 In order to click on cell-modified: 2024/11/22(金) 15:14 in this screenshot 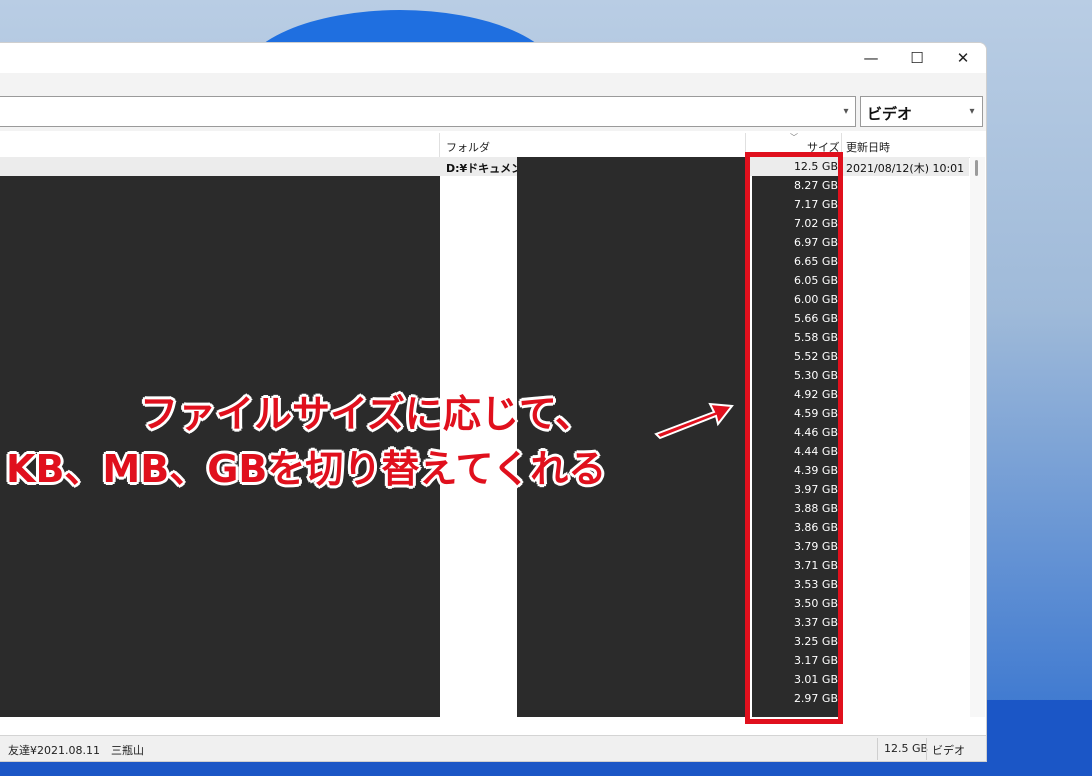, I will do `click(905, 586)`.